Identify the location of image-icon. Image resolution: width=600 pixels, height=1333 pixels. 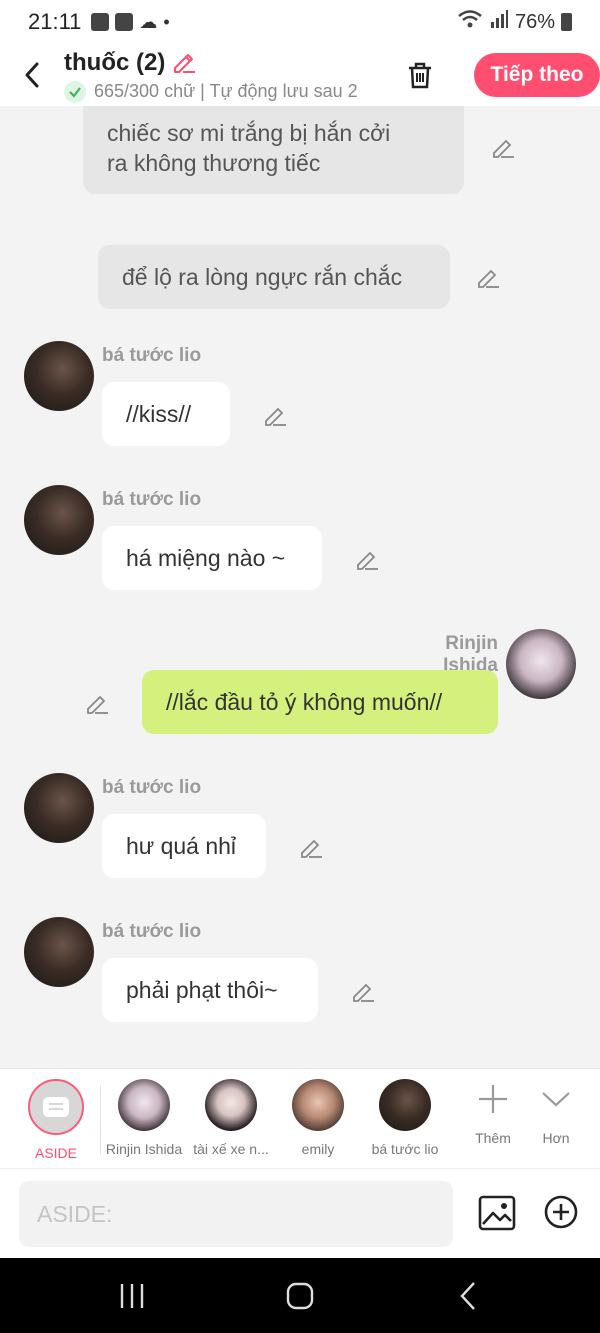
(497, 1213).